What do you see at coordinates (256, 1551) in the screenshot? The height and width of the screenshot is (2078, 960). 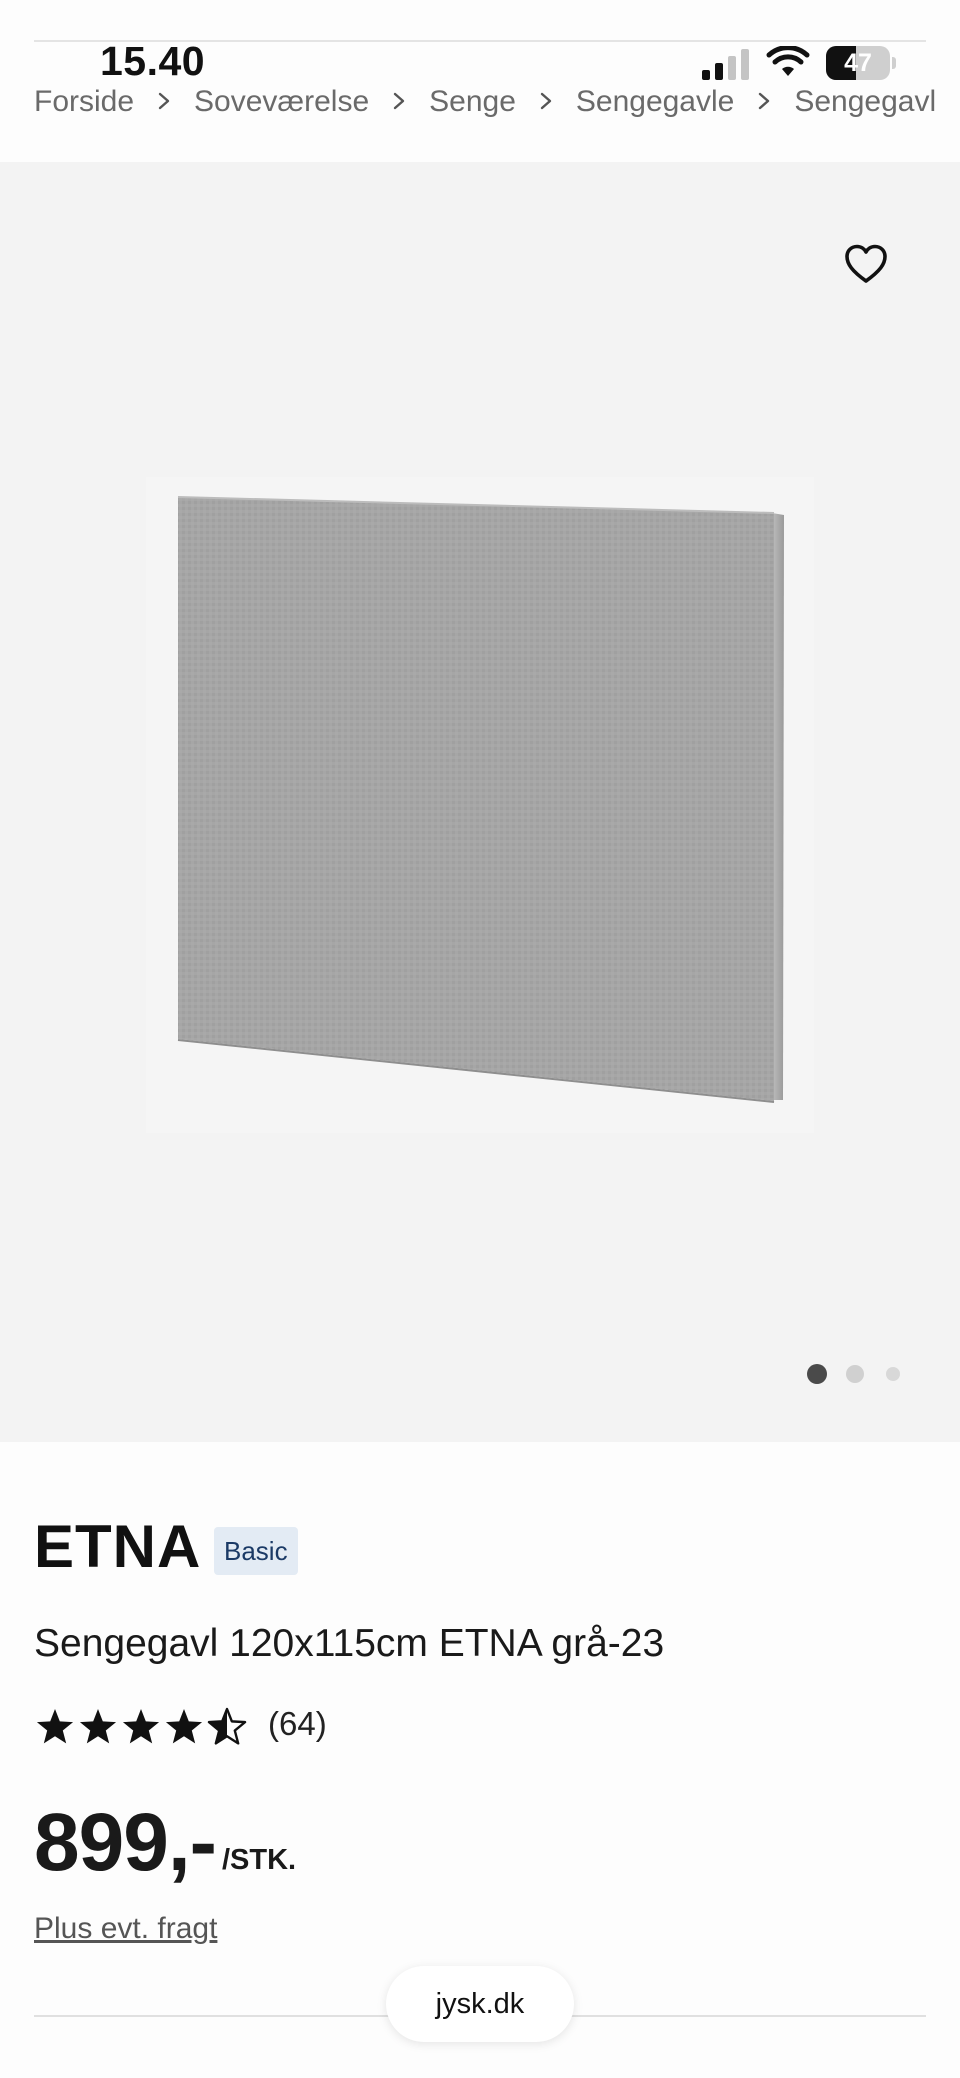 I see `assortment-badge: Basic` at bounding box center [256, 1551].